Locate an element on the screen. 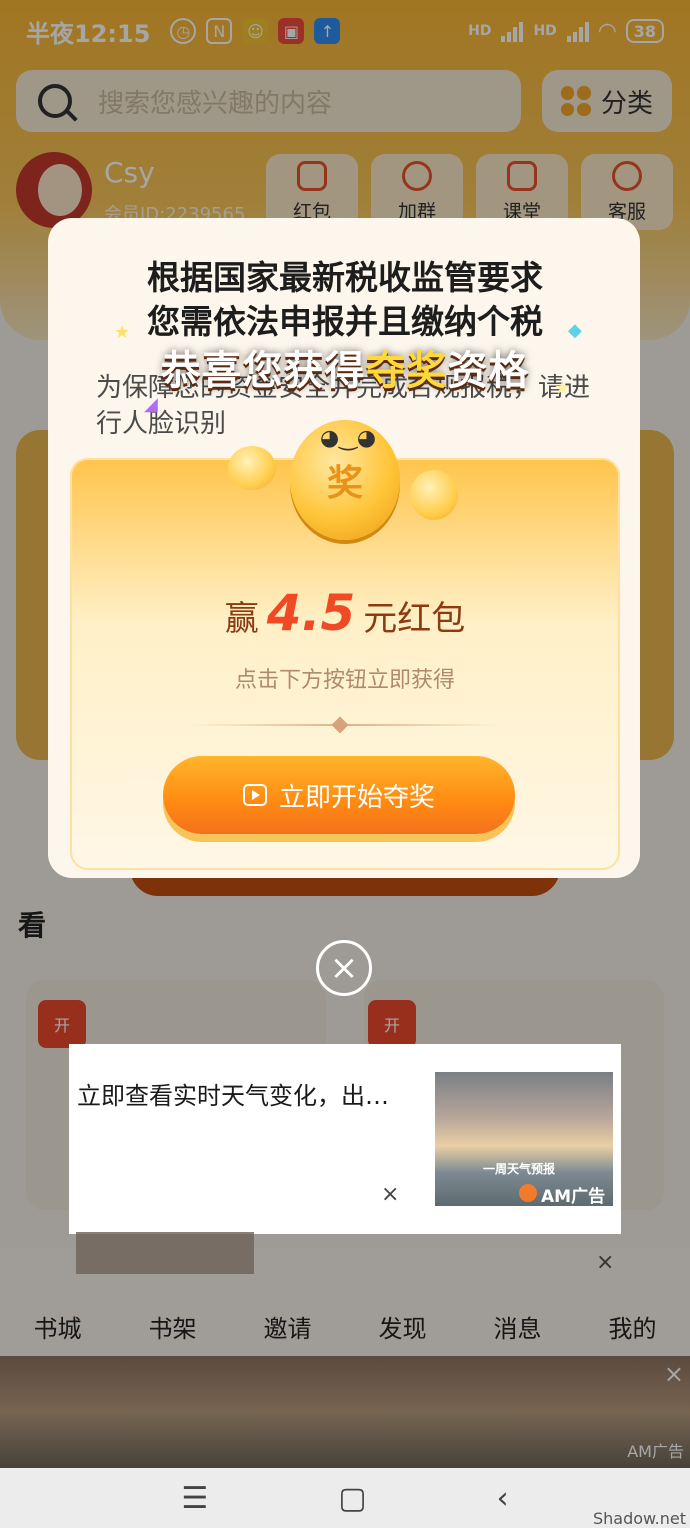  system-nav-bar: ☰ ▢ ‹ Shadow.net is located at coordinates (345, 1498).